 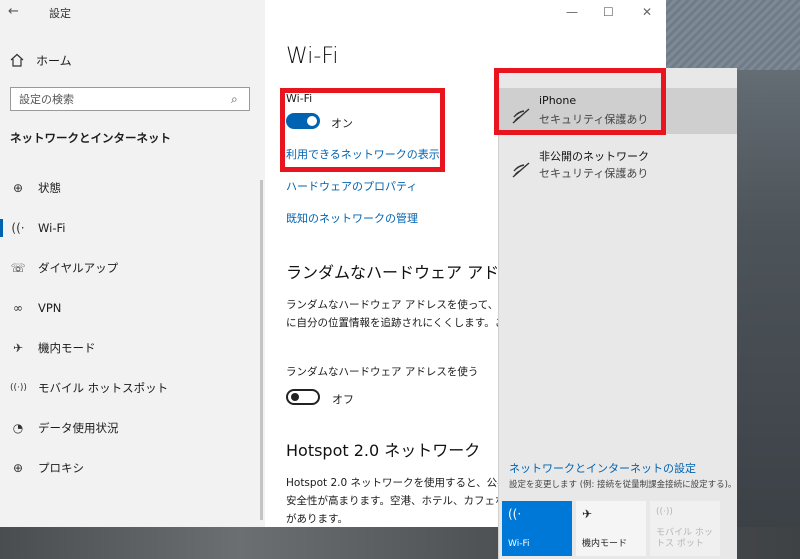 I want to click on random-hw-toggle, so click(x=303, y=397).